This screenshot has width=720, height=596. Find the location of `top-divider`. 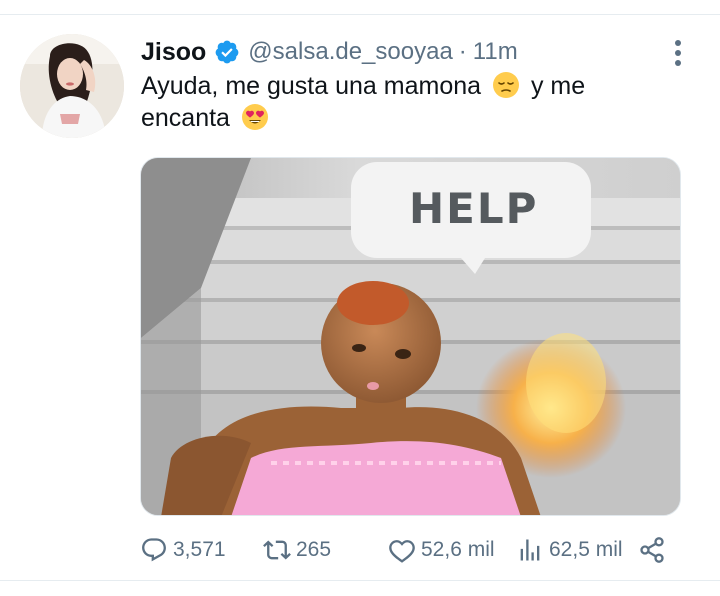

top-divider is located at coordinates (360, 14).